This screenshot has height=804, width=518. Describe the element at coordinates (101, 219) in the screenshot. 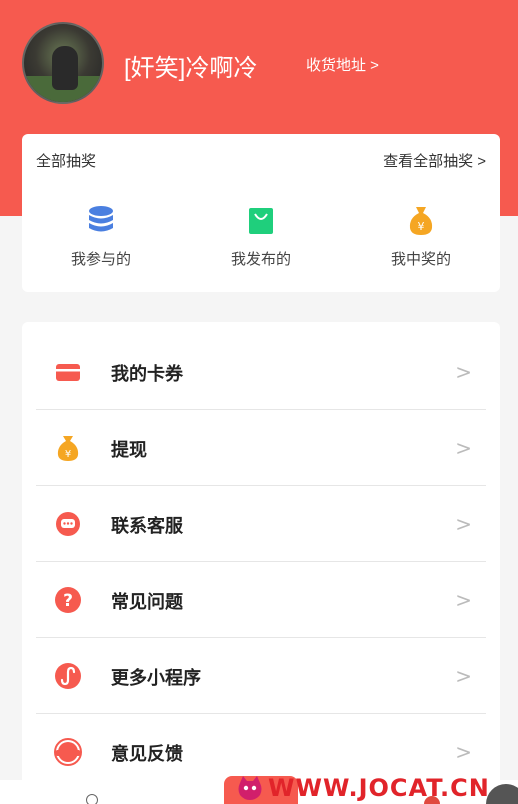

I see `coin-stack-icon` at that location.